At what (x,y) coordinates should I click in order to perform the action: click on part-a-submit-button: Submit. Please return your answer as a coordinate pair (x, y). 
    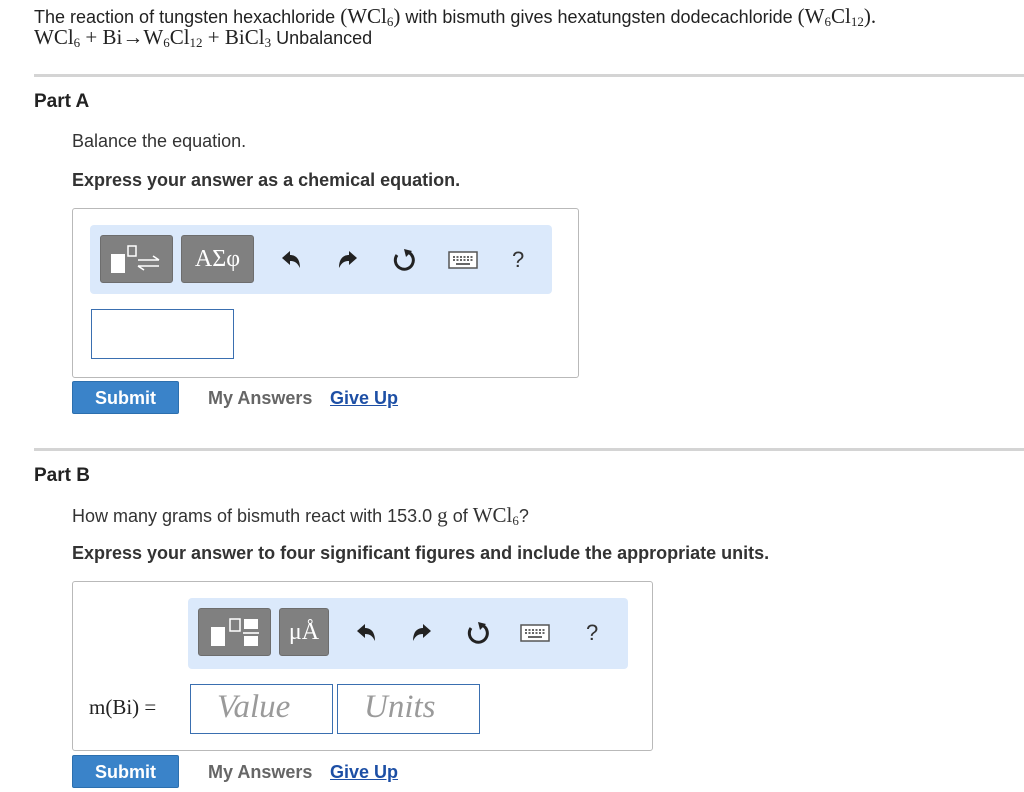
    Looking at the image, I should click on (125, 397).